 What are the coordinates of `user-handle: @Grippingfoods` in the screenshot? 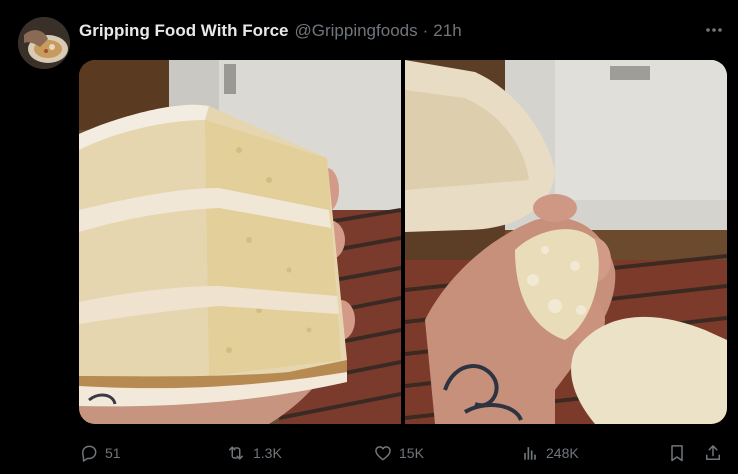 It's located at (356, 31).